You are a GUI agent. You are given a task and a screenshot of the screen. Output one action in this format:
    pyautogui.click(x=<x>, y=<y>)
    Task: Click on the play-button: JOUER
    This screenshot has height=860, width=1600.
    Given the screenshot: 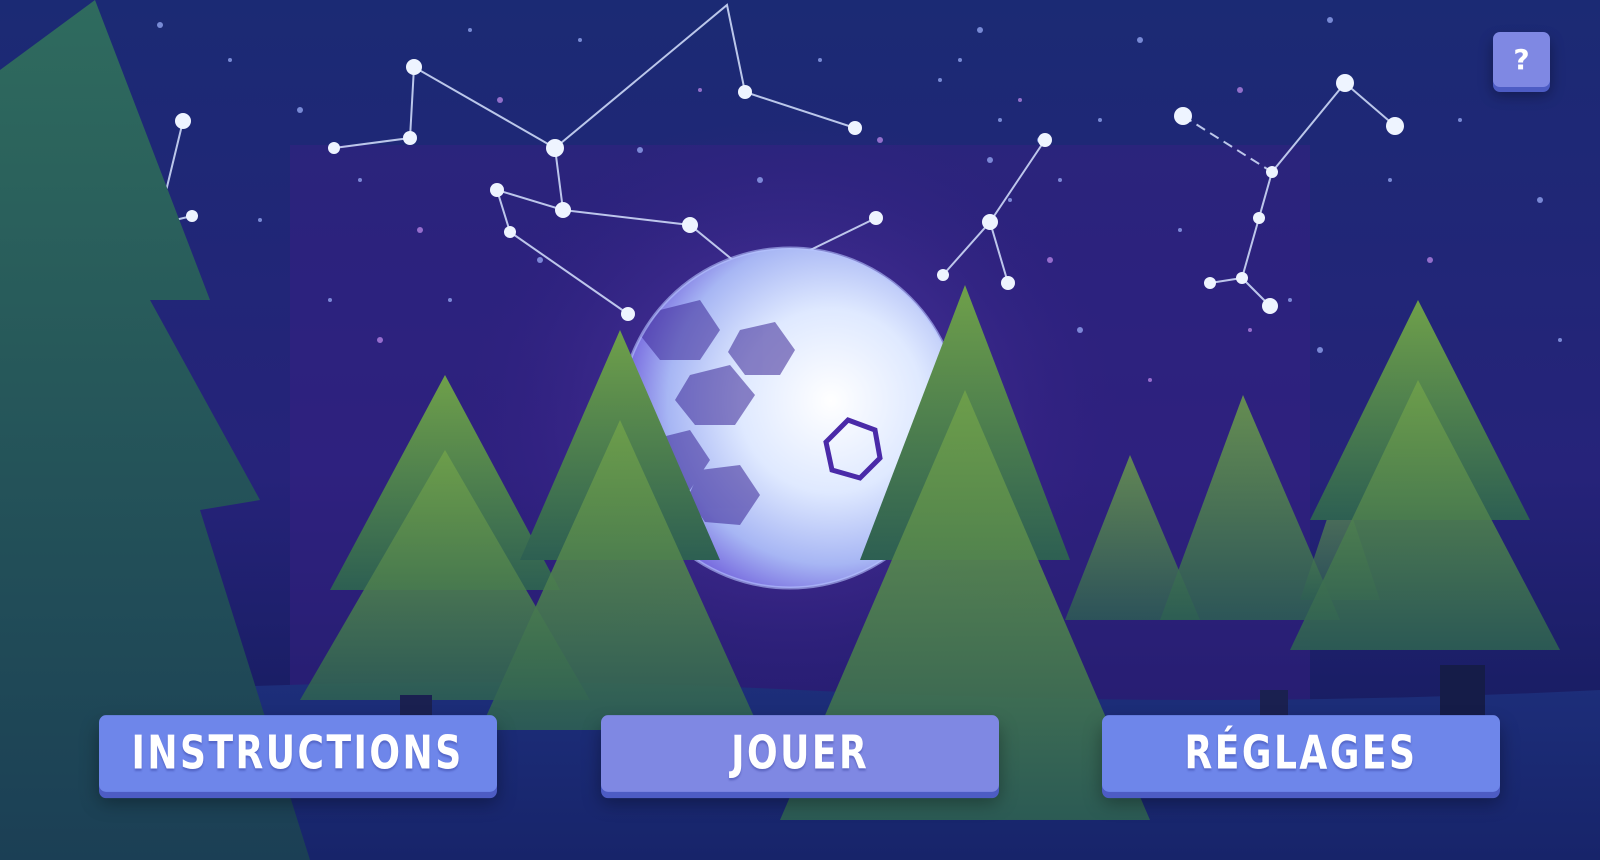 What is the action you would take?
    pyautogui.click(x=800, y=753)
    